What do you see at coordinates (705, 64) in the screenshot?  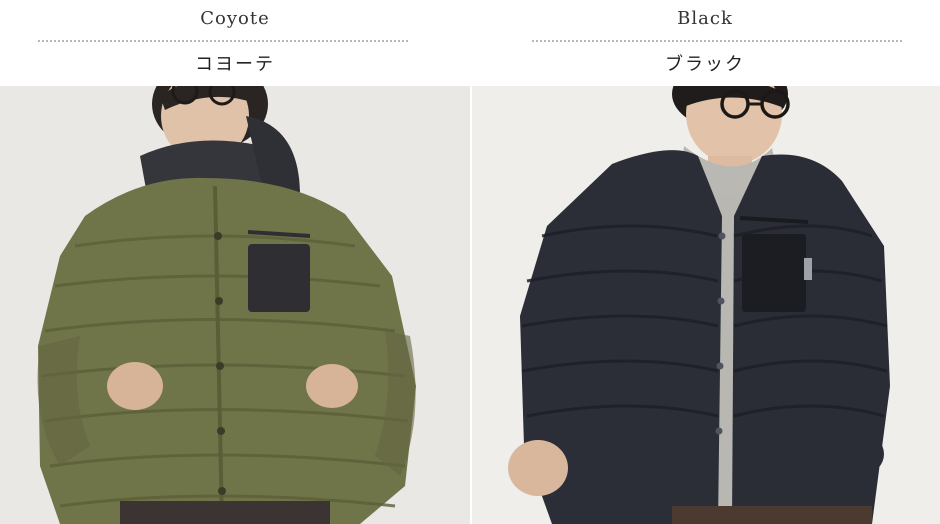 I see `variant-name-jp: ブラック` at bounding box center [705, 64].